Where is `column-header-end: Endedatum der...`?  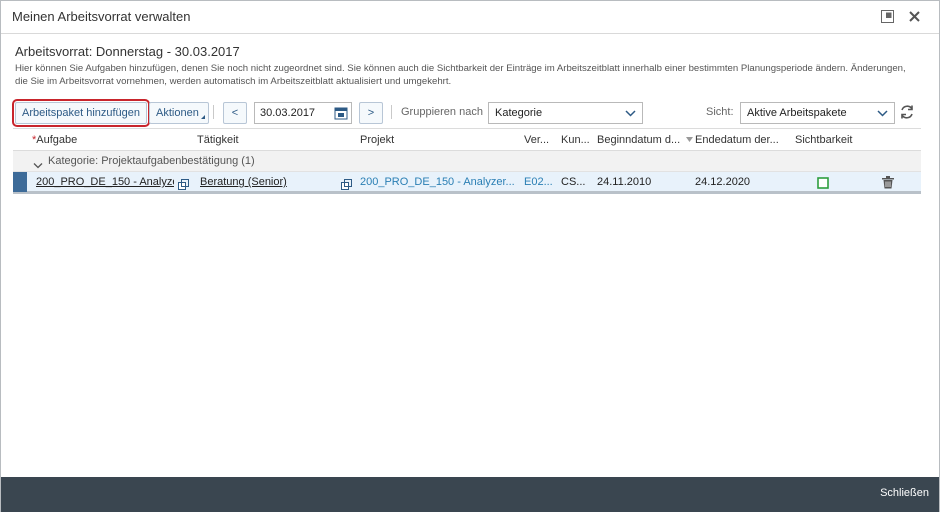
column-header-end: Endedatum der... is located at coordinates (737, 140).